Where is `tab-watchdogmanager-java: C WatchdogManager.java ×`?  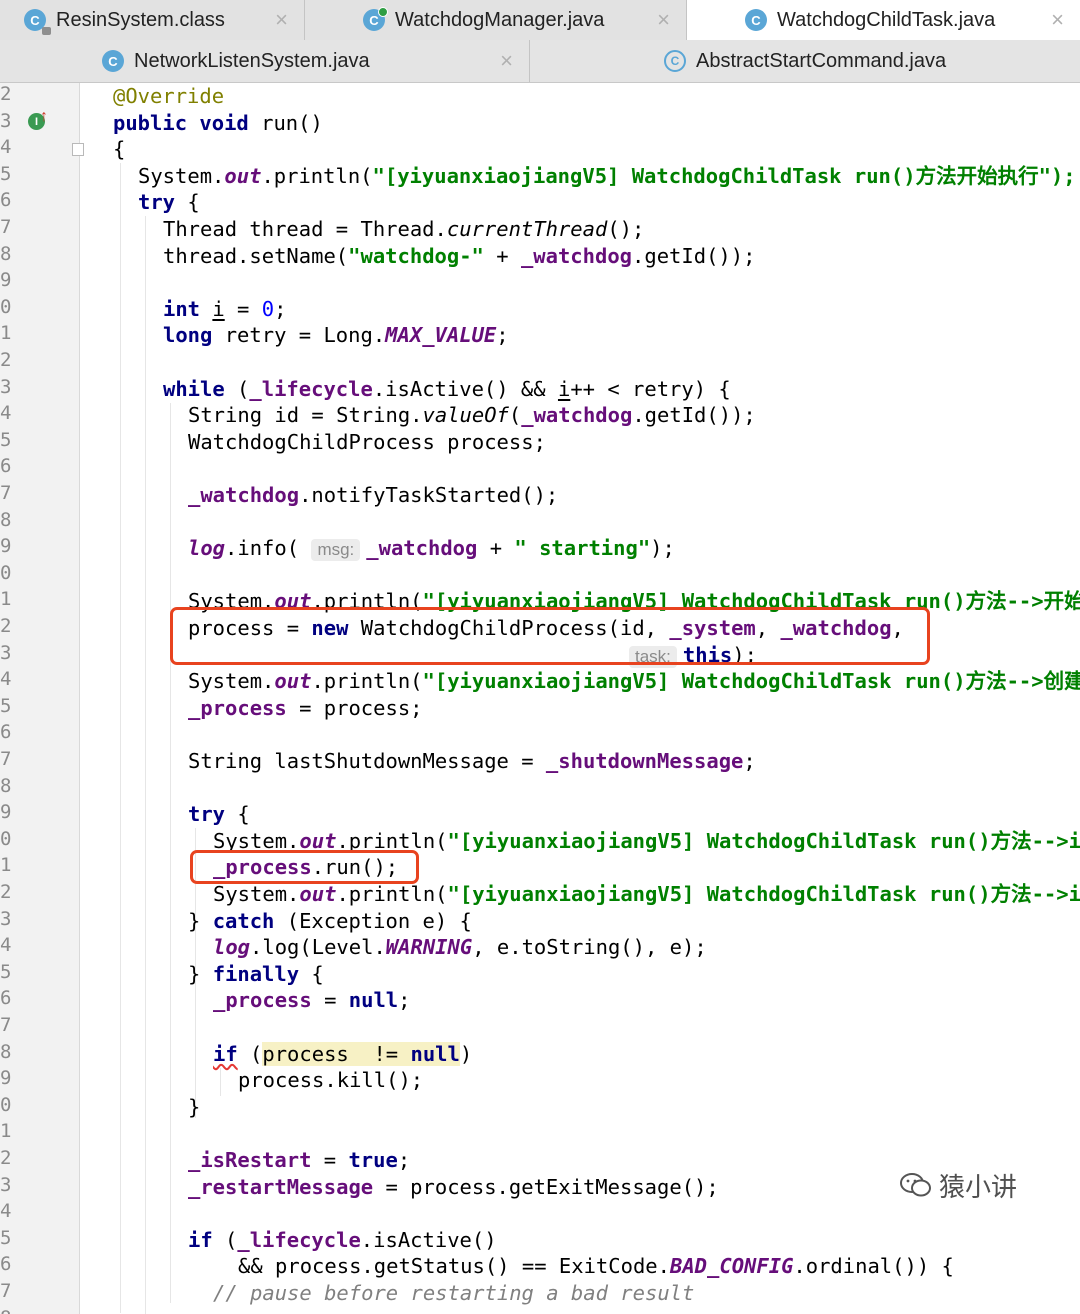 tab-watchdogmanager-java: C WatchdogManager.java × is located at coordinates (496, 20).